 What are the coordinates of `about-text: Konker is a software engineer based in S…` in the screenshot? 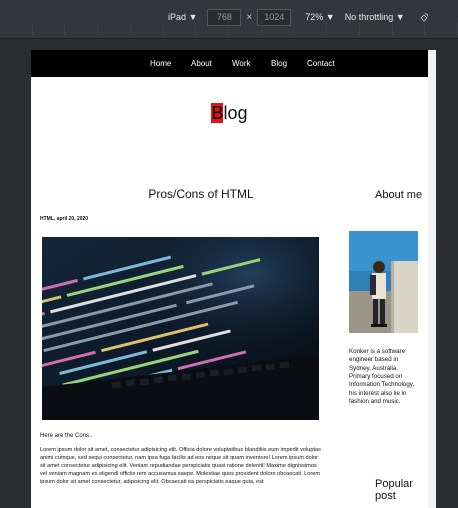 It's located at (382, 377).